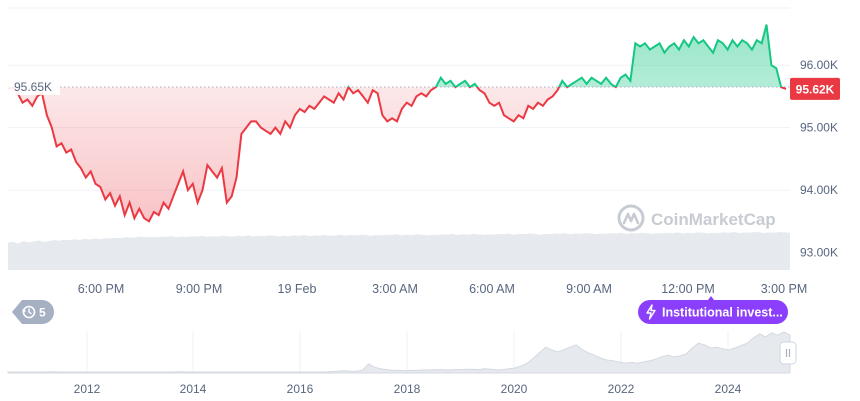 This screenshot has width=860, height=401. What do you see at coordinates (819, 253) in the screenshot?
I see `y-tick-label: 93.00K` at bounding box center [819, 253].